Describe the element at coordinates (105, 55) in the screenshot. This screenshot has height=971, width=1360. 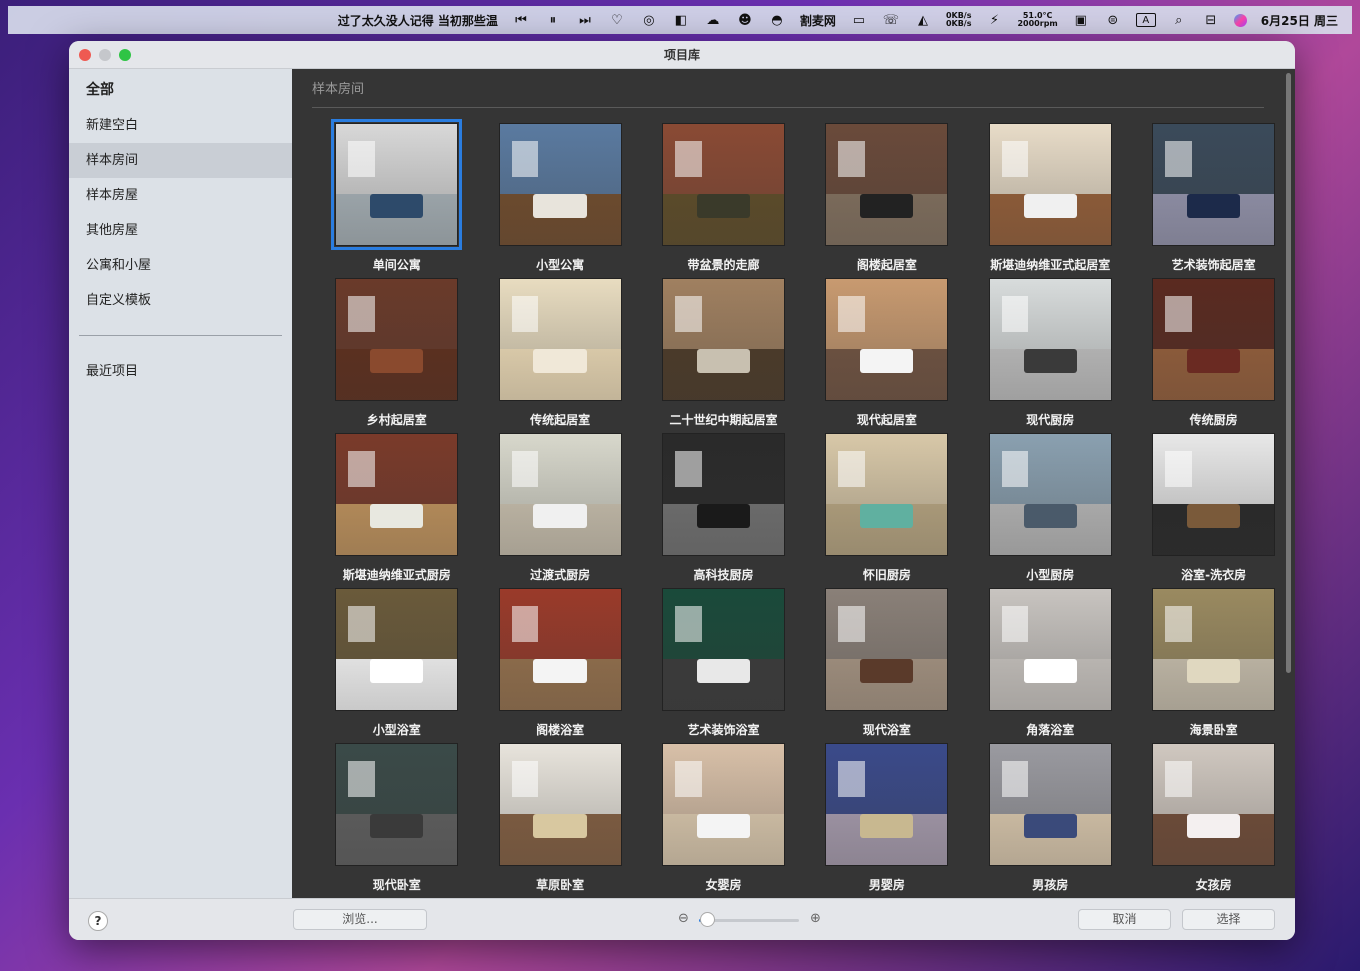
I see `minimize-button` at that location.